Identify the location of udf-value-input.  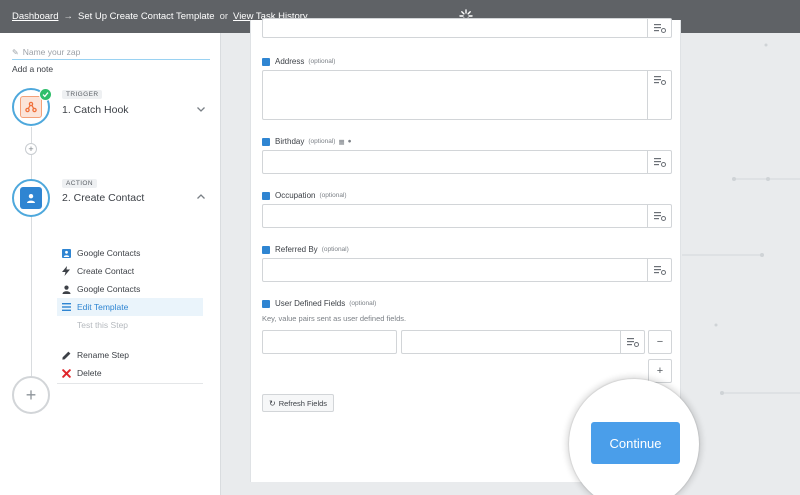
(523, 342).